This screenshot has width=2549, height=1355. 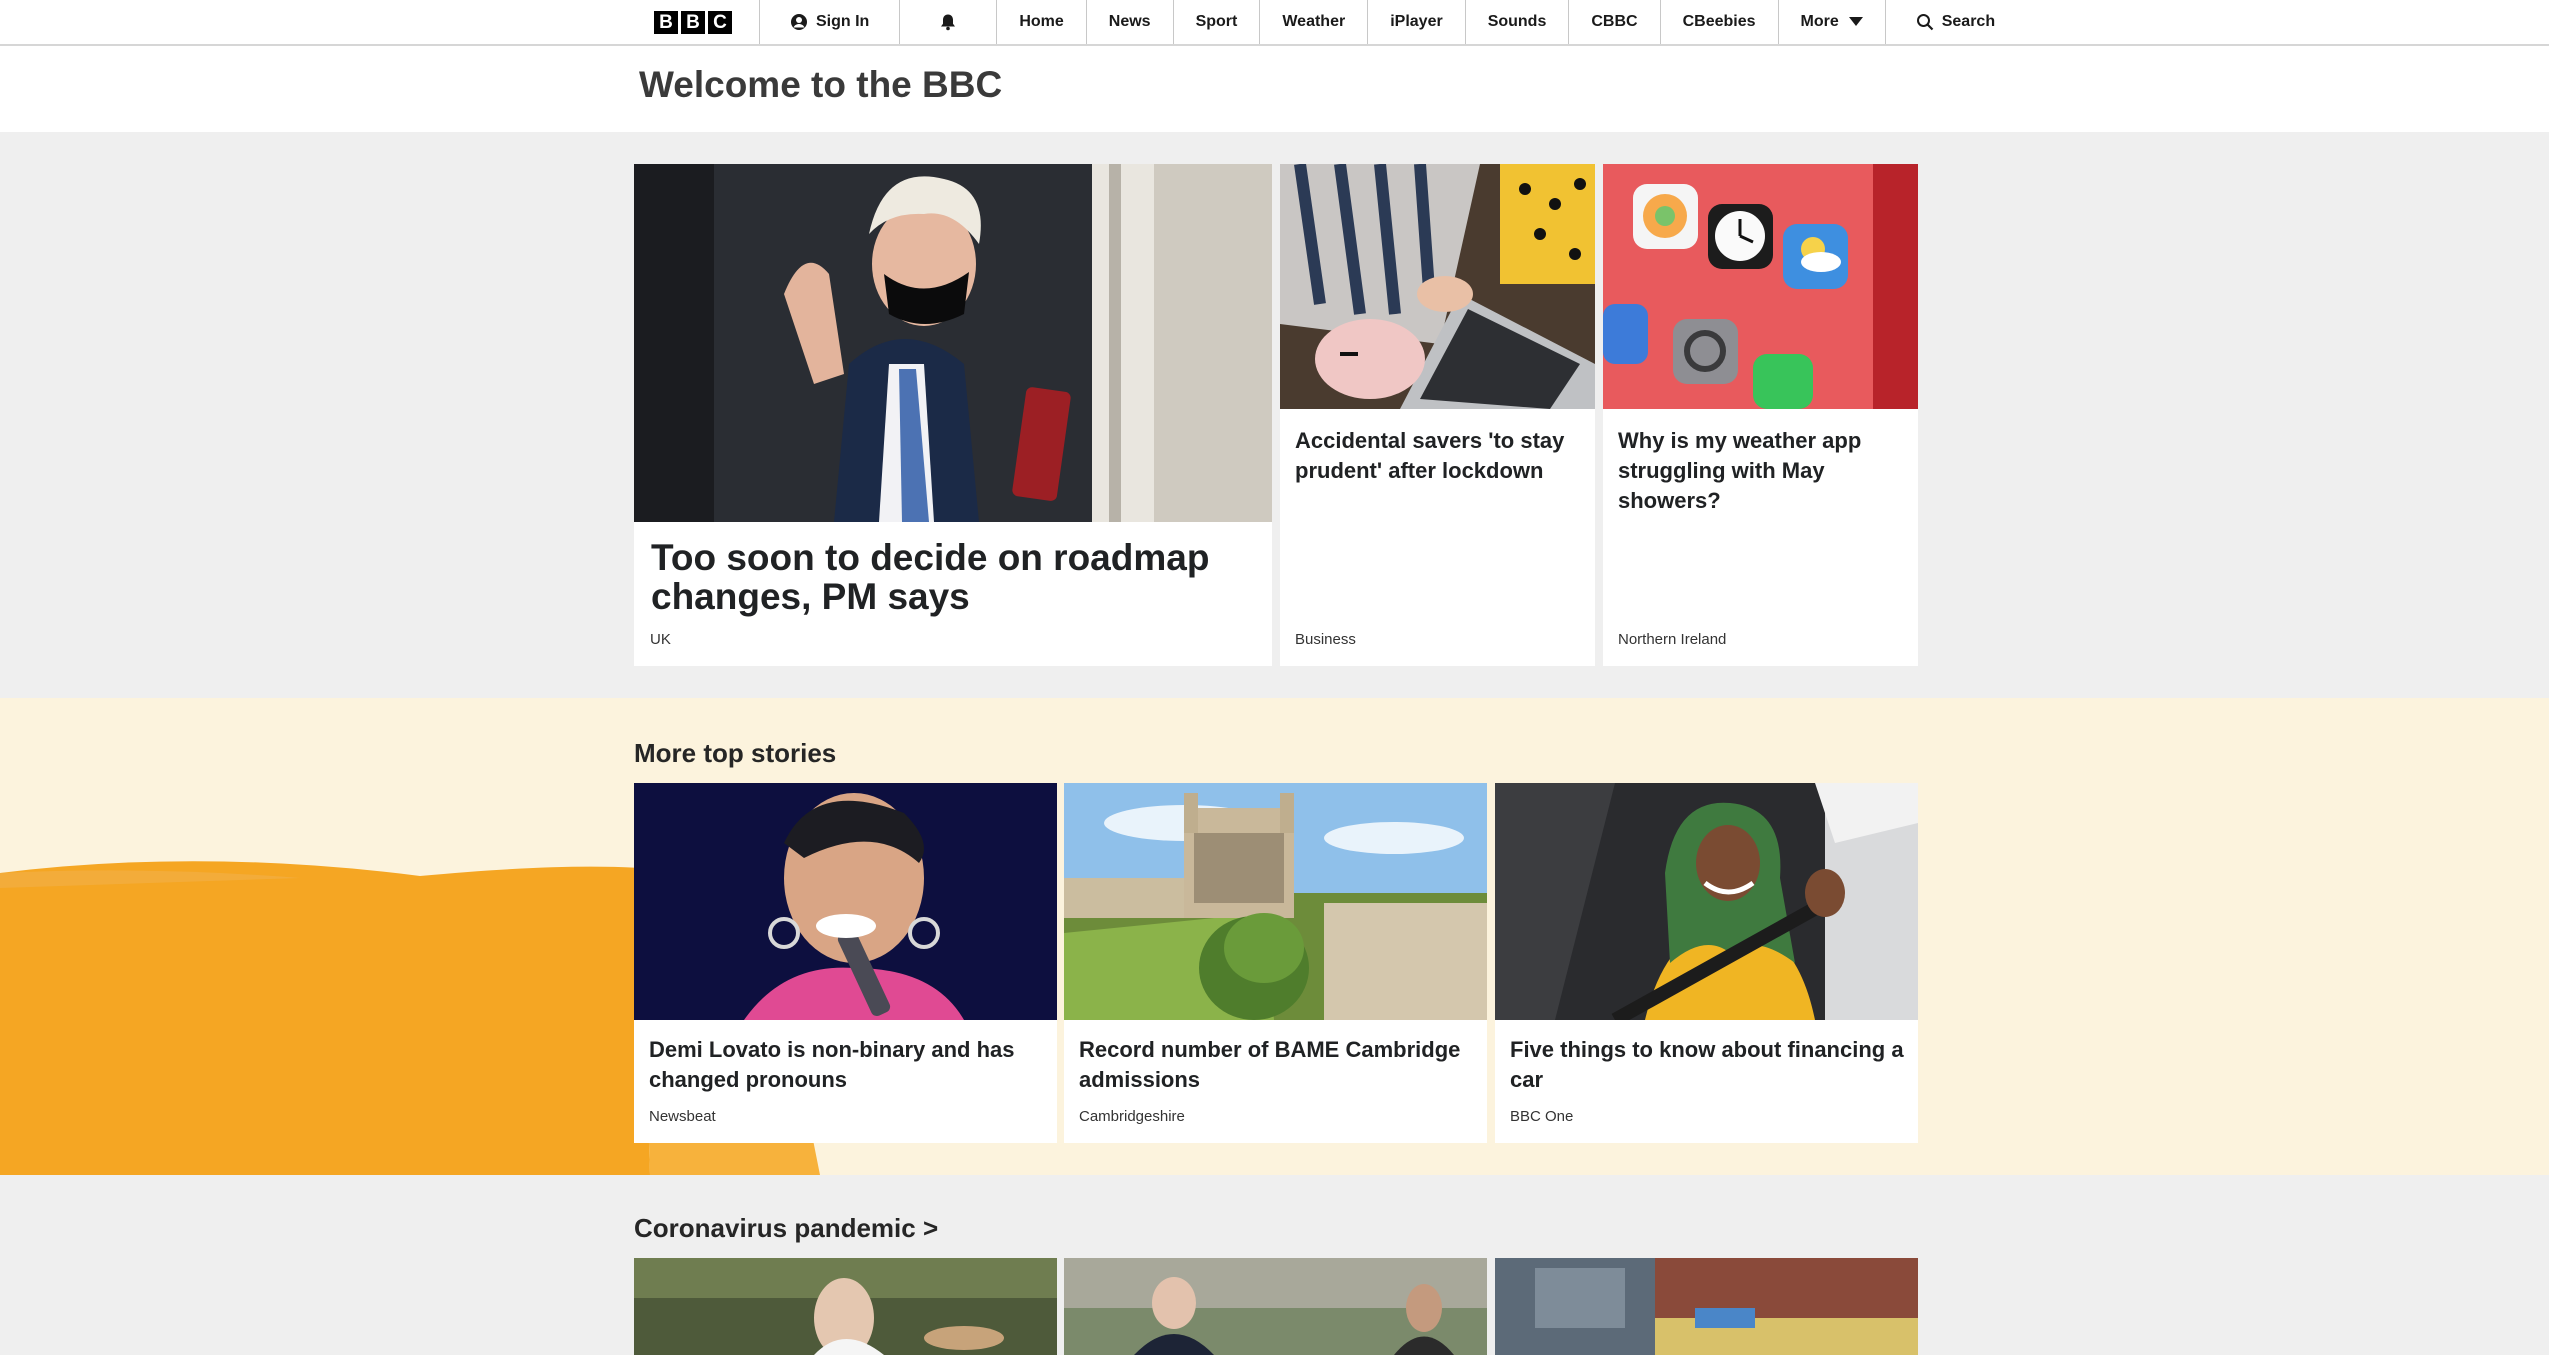 I want to click on nav-weather-label: Weather, so click(x=1314, y=21).